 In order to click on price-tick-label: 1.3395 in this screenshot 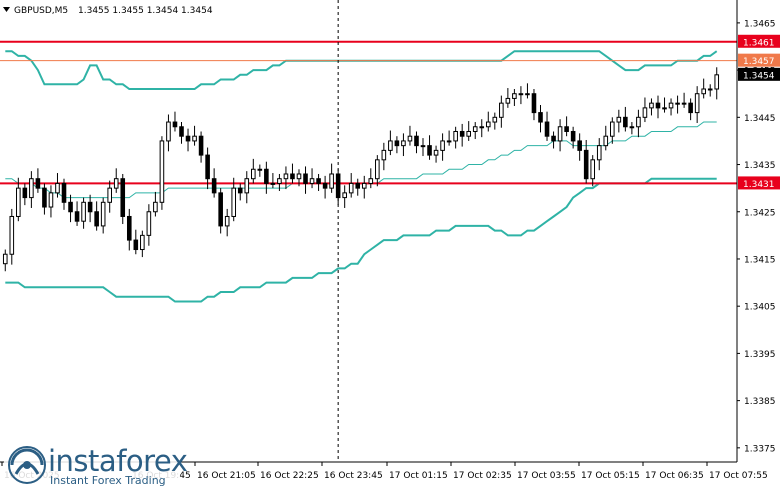, I will do `click(760, 355)`.